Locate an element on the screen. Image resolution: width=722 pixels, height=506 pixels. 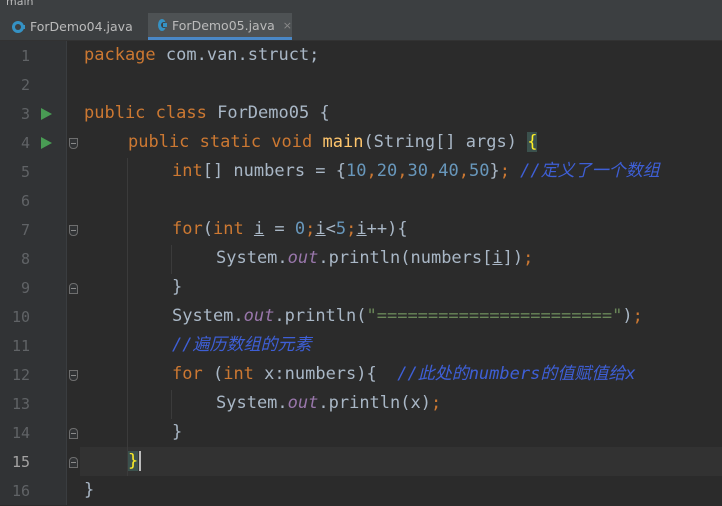
code-line-1: package com.van.struct; is located at coordinates (202, 55).